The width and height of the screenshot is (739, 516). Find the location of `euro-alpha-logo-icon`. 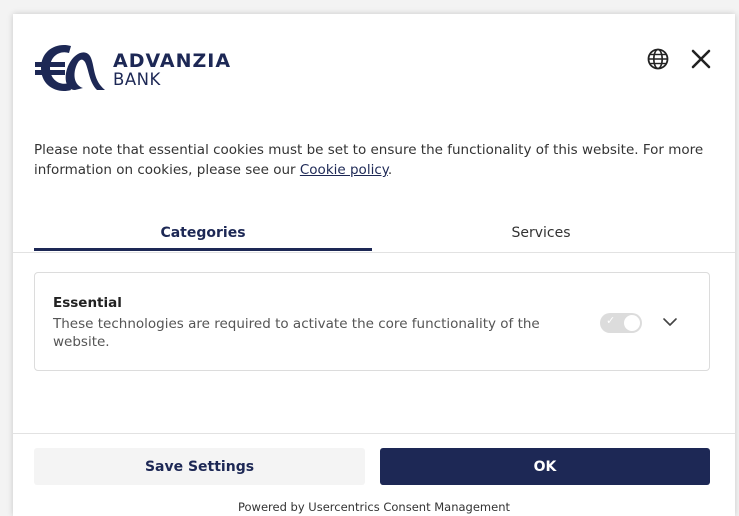

euro-alpha-logo-icon is located at coordinates (70, 68).